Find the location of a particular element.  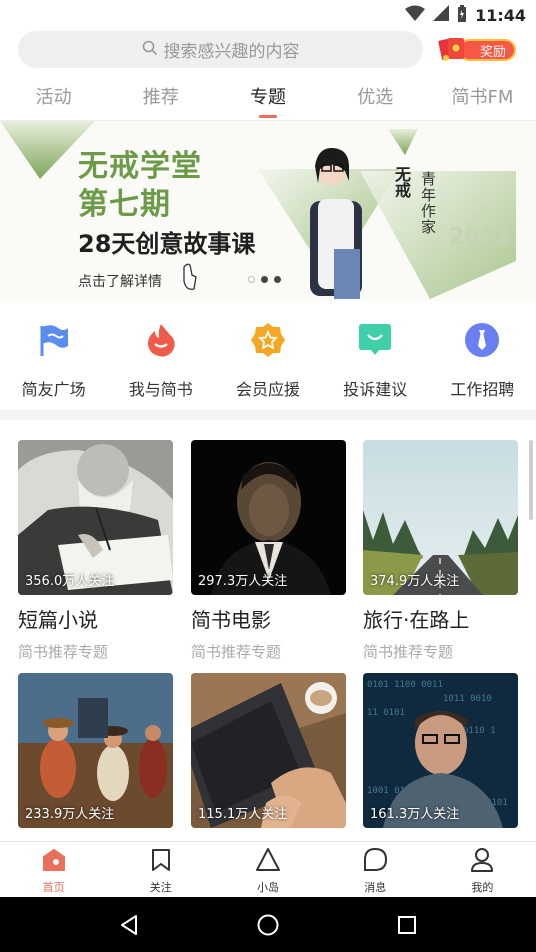

message-icon is located at coordinates (376, 859).